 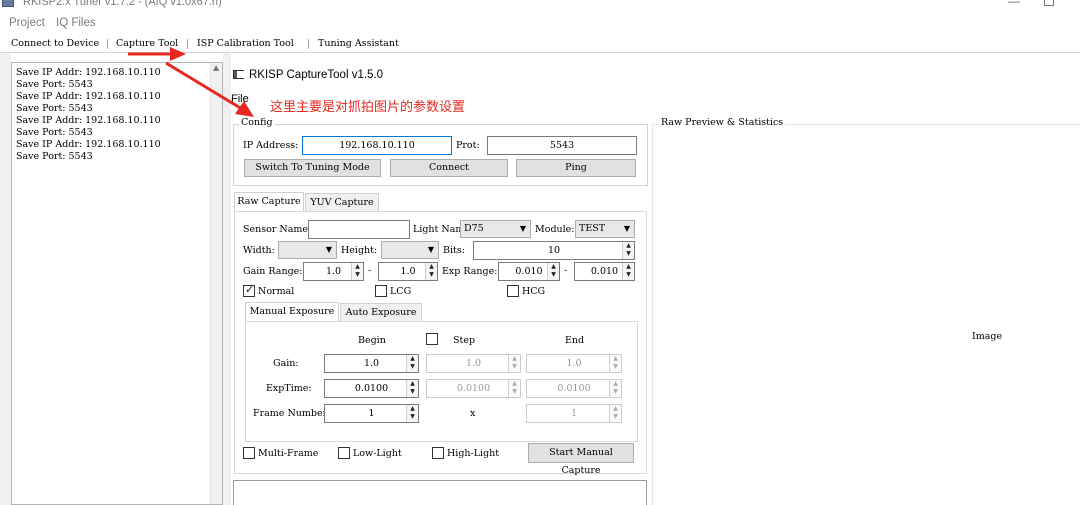 I want to click on annotation-arrows, so click(x=191, y=82).